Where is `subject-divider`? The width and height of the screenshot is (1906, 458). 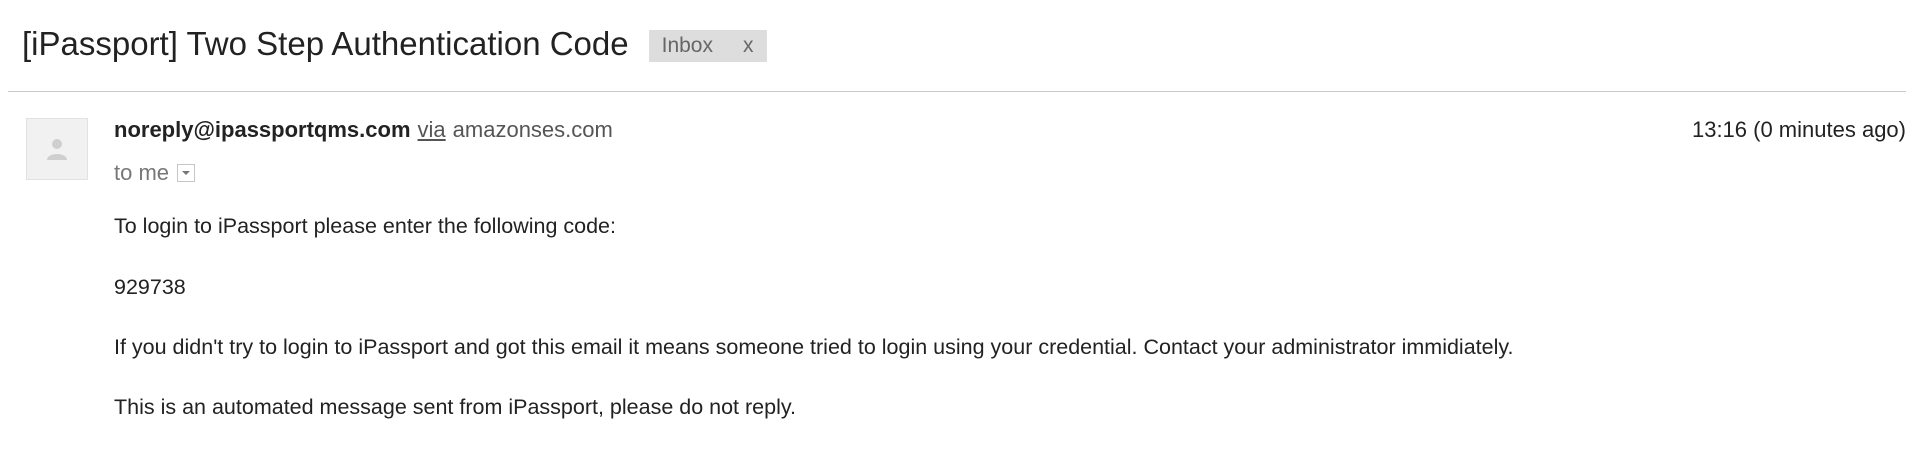
subject-divider is located at coordinates (957, 91).